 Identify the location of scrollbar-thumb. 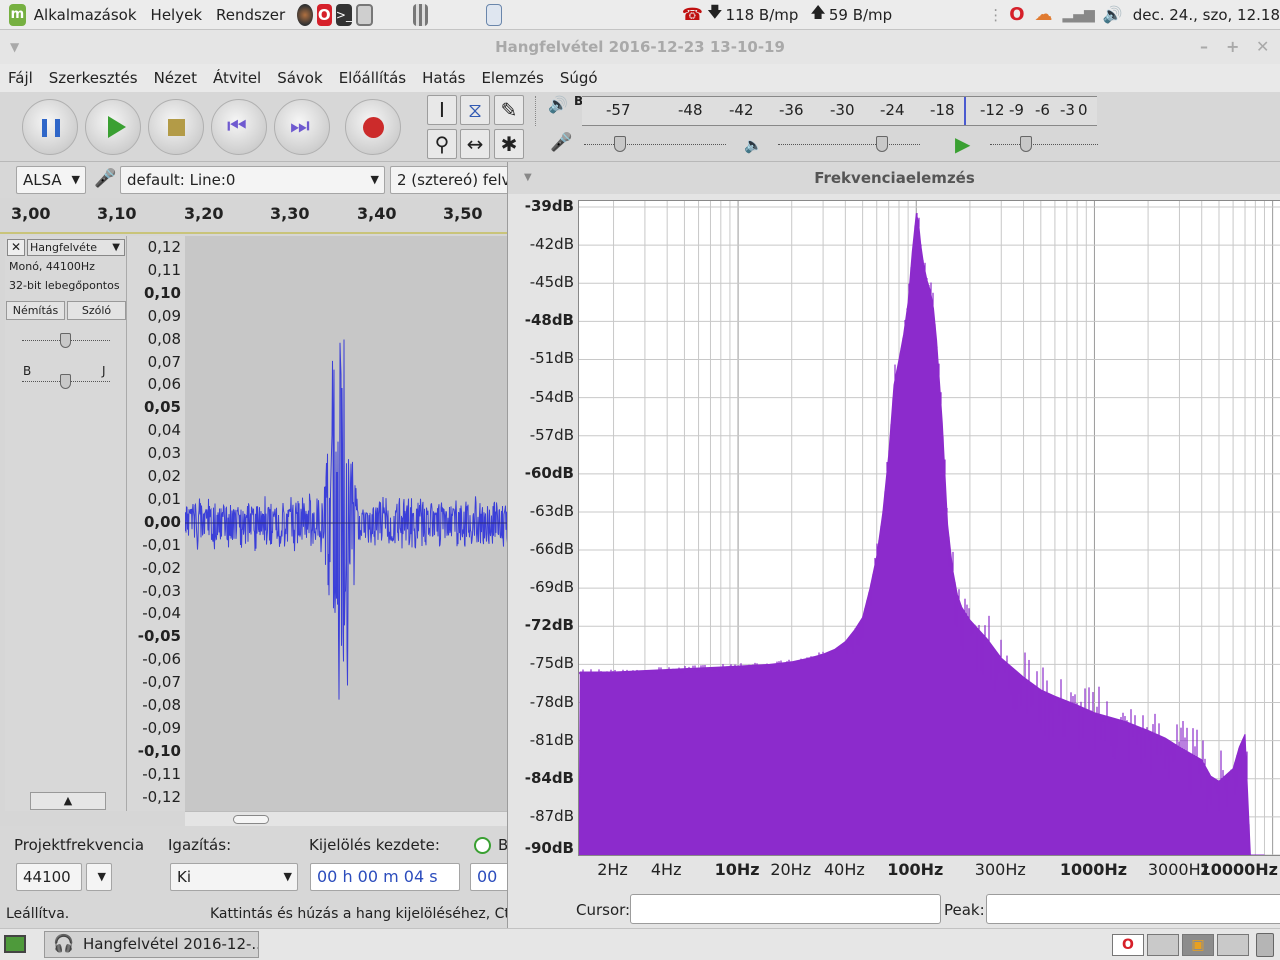
(251, 819).